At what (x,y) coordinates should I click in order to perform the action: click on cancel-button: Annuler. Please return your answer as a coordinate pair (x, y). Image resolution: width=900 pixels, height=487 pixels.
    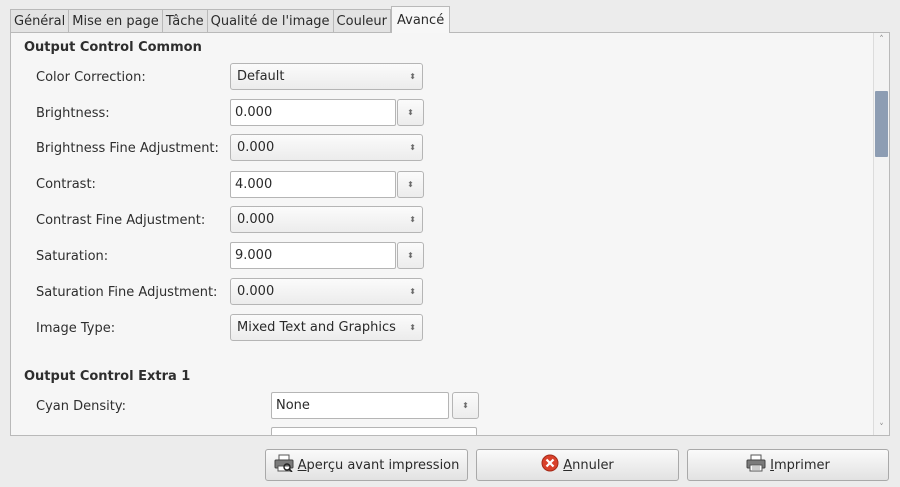
    Looking at the image, I should click on (577, 465).